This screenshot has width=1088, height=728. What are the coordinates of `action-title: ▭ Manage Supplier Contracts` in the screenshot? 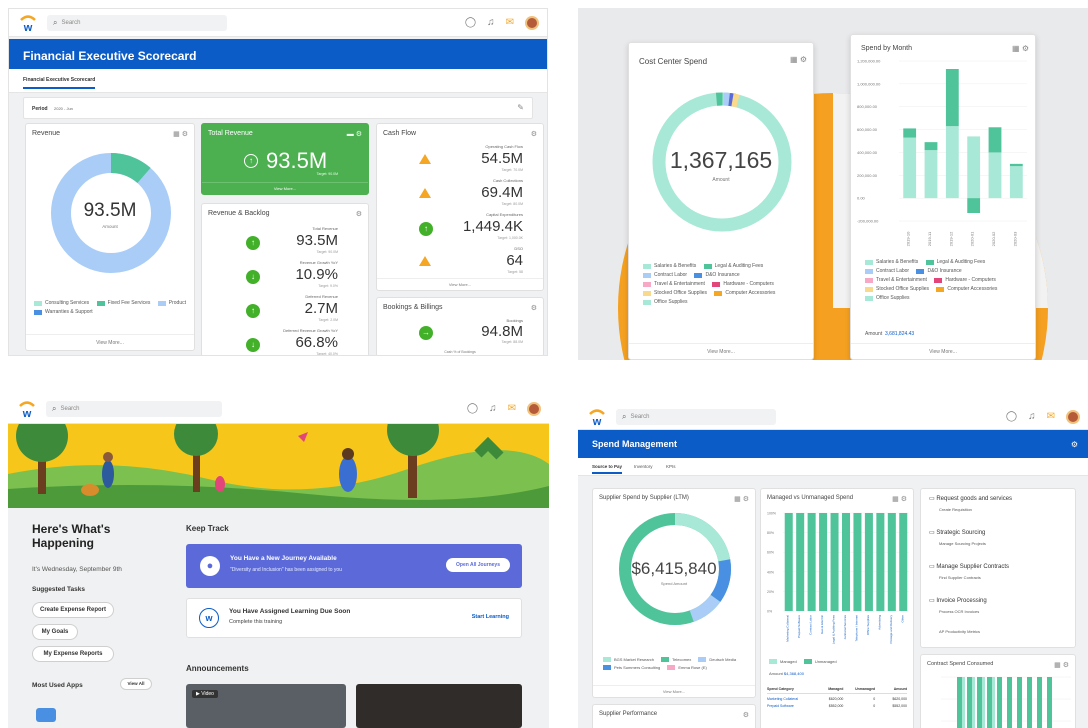 It's located at (969, 566).